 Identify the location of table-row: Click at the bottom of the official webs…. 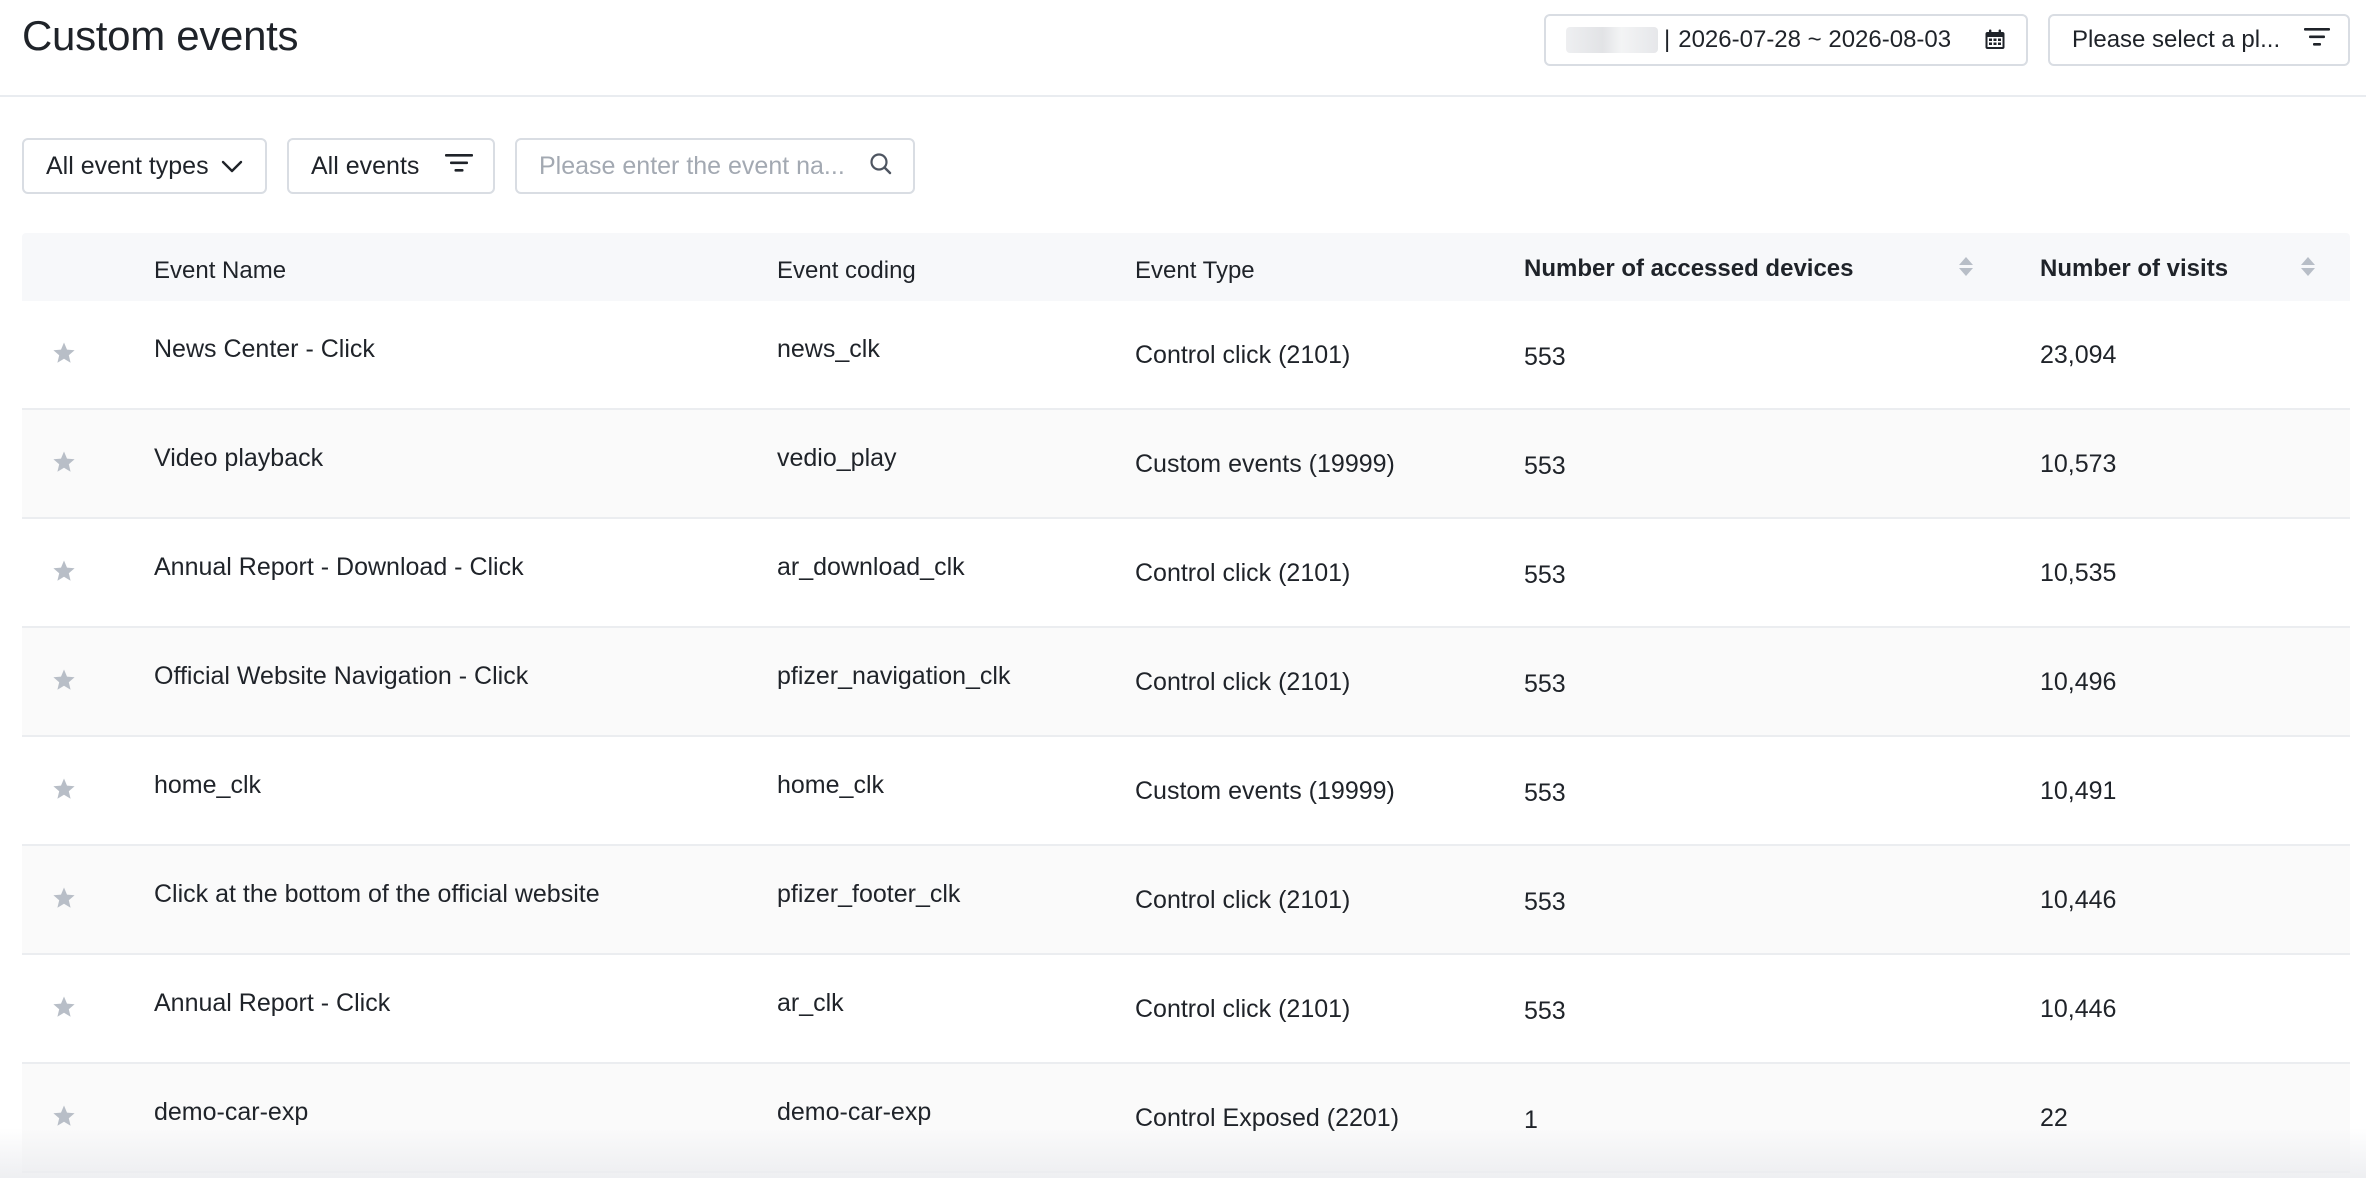
(1186, 900).